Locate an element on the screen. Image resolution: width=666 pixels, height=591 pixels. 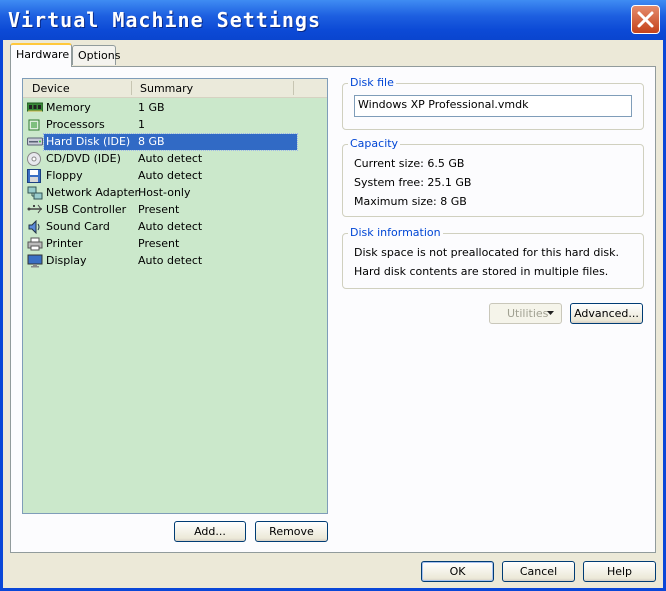
ok-button: OK is located at coordinates (457, 571).